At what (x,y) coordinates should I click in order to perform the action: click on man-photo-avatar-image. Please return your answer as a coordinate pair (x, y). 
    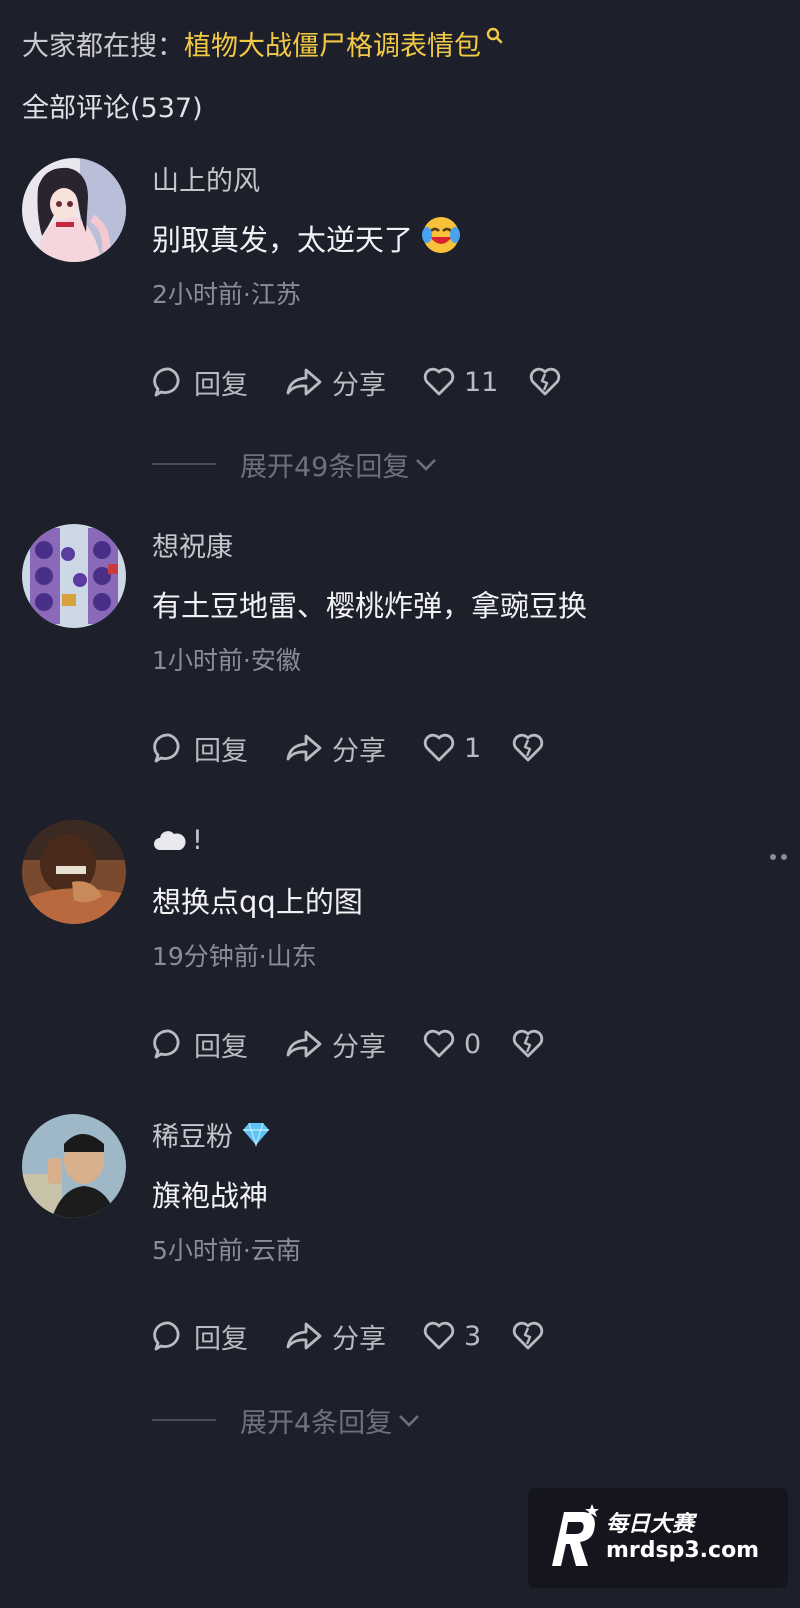
    Looking at the image, I should click on (74, 872).